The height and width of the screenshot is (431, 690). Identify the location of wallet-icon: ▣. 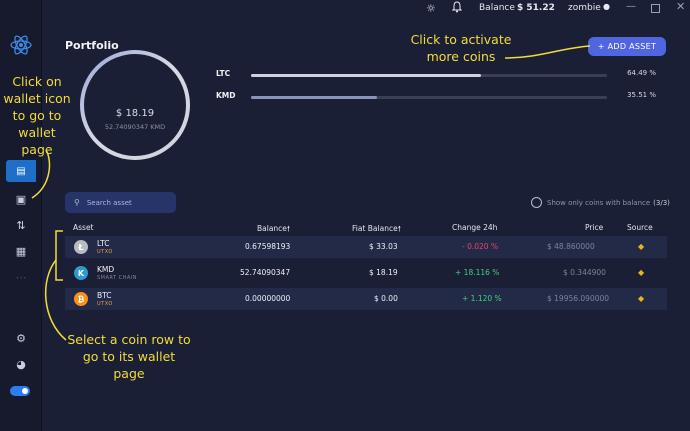
(21, 199).